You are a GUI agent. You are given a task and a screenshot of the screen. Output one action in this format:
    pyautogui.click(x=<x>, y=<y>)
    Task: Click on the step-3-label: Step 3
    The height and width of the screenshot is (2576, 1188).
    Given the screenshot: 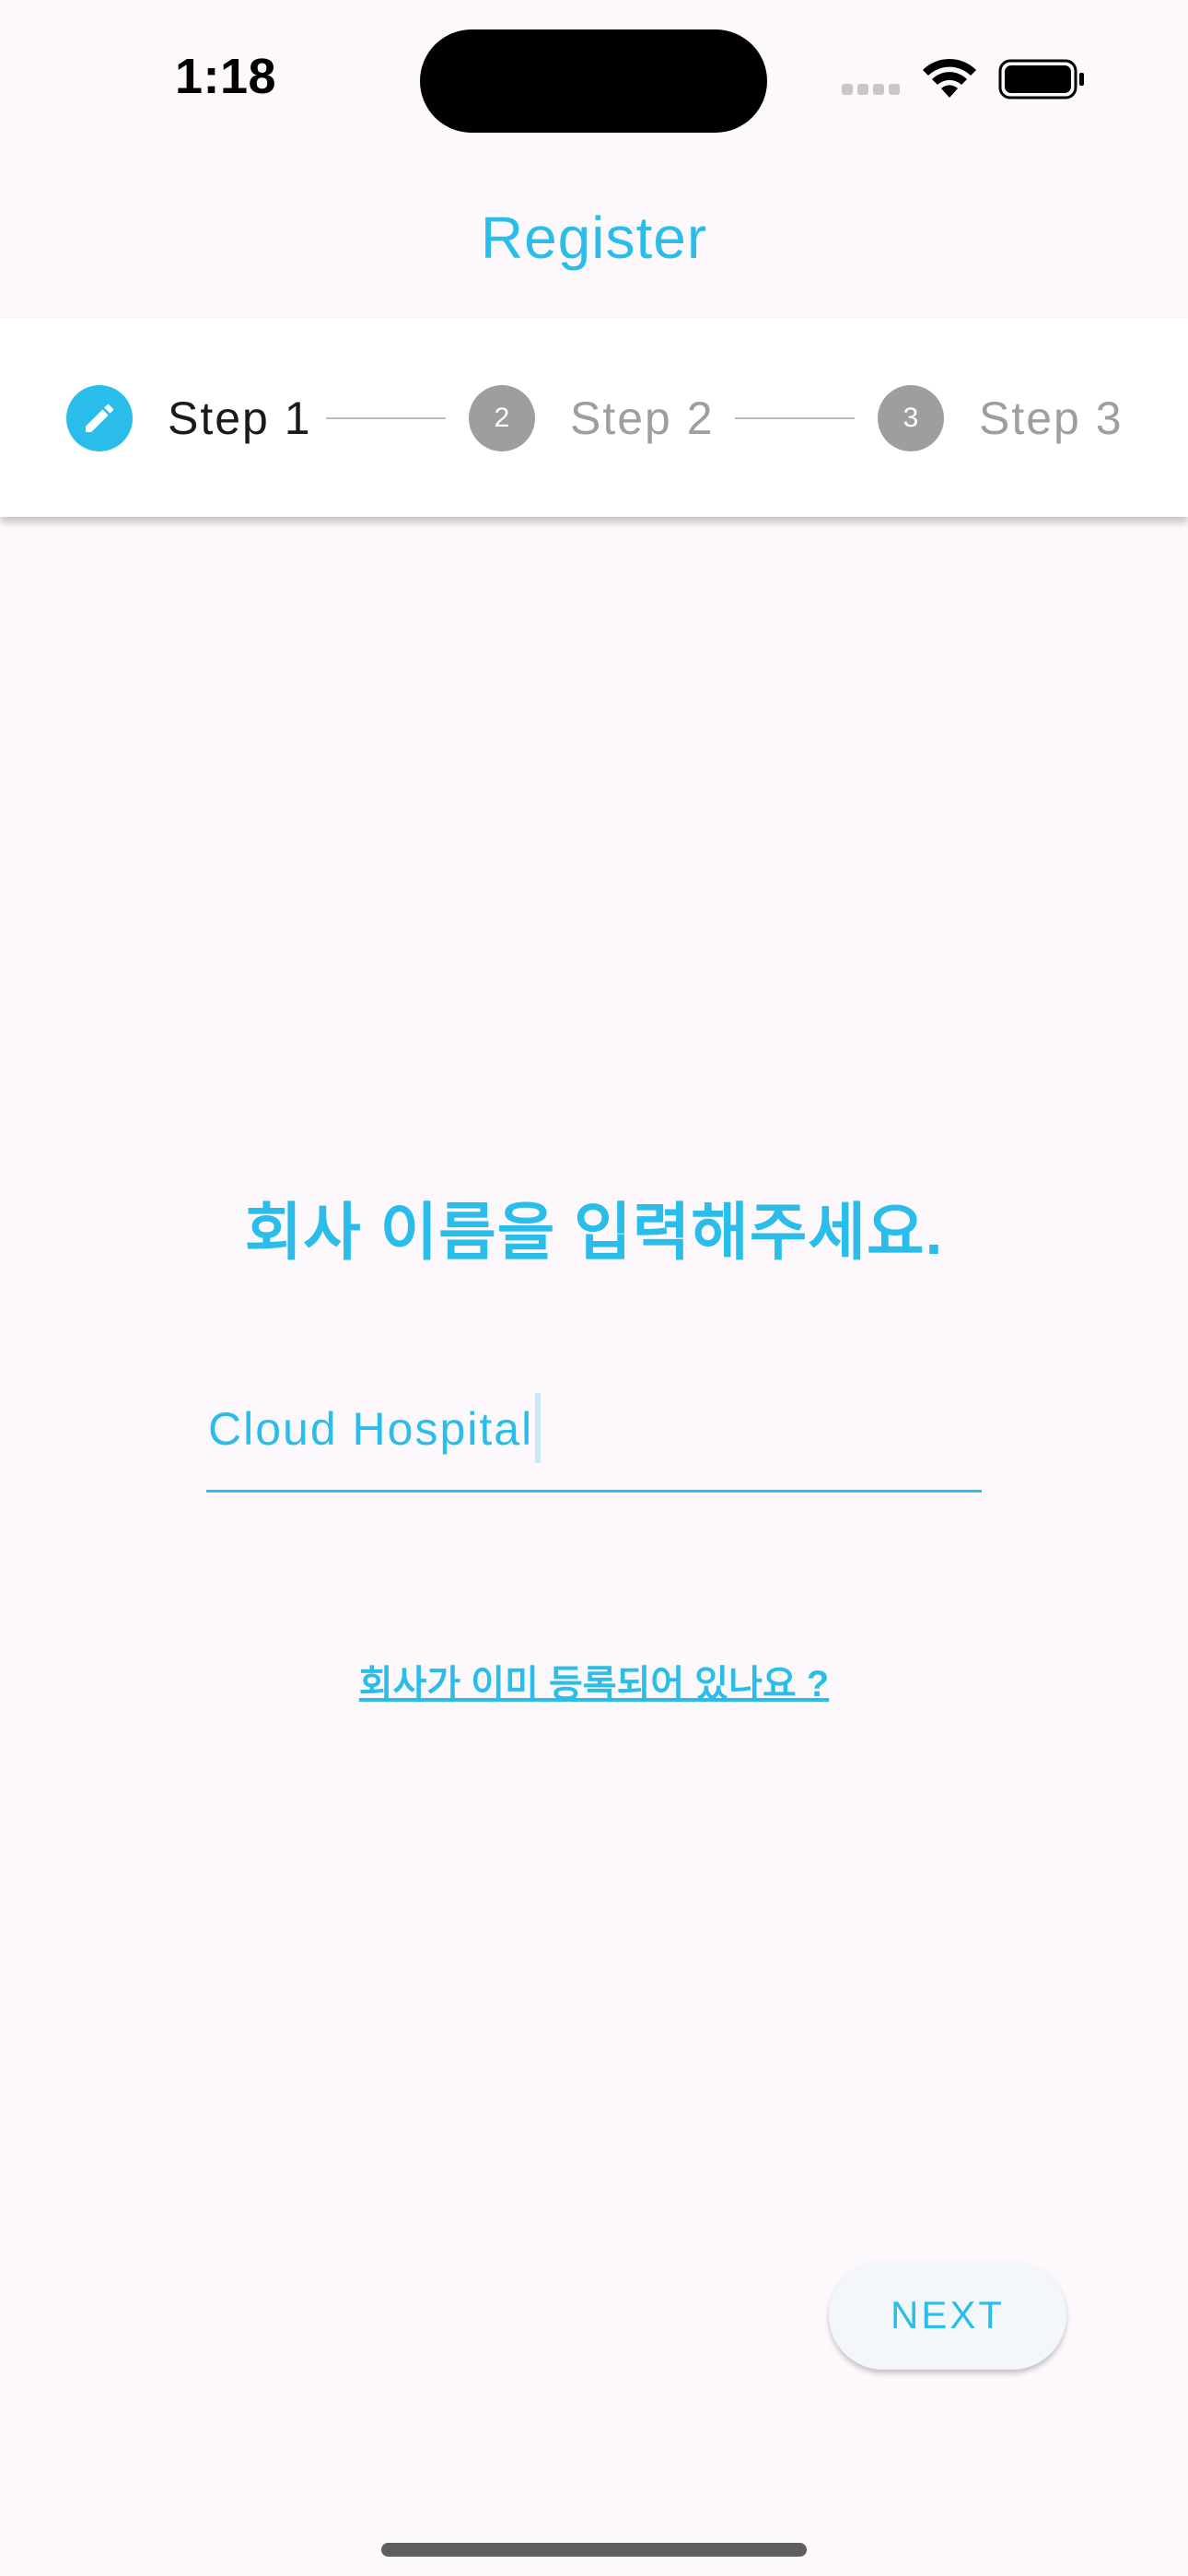 What is the action you would take?
    pyautogui.click(x=1051, y=418)
    